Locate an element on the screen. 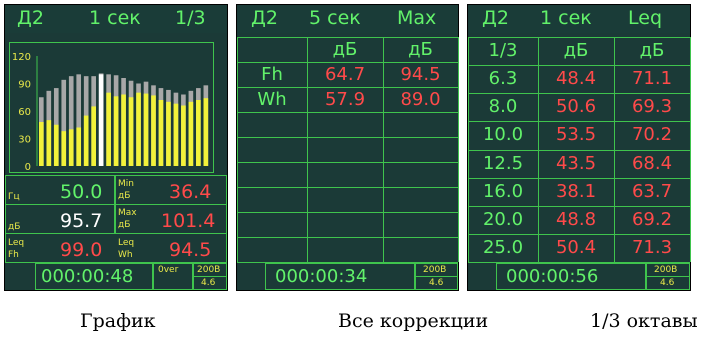  level-value: 95.7 is located at coordinates (81, 221).